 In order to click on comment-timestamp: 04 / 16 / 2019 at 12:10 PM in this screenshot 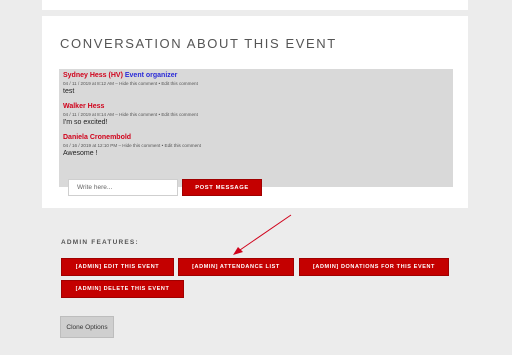, I will do `click(90, 145)`.